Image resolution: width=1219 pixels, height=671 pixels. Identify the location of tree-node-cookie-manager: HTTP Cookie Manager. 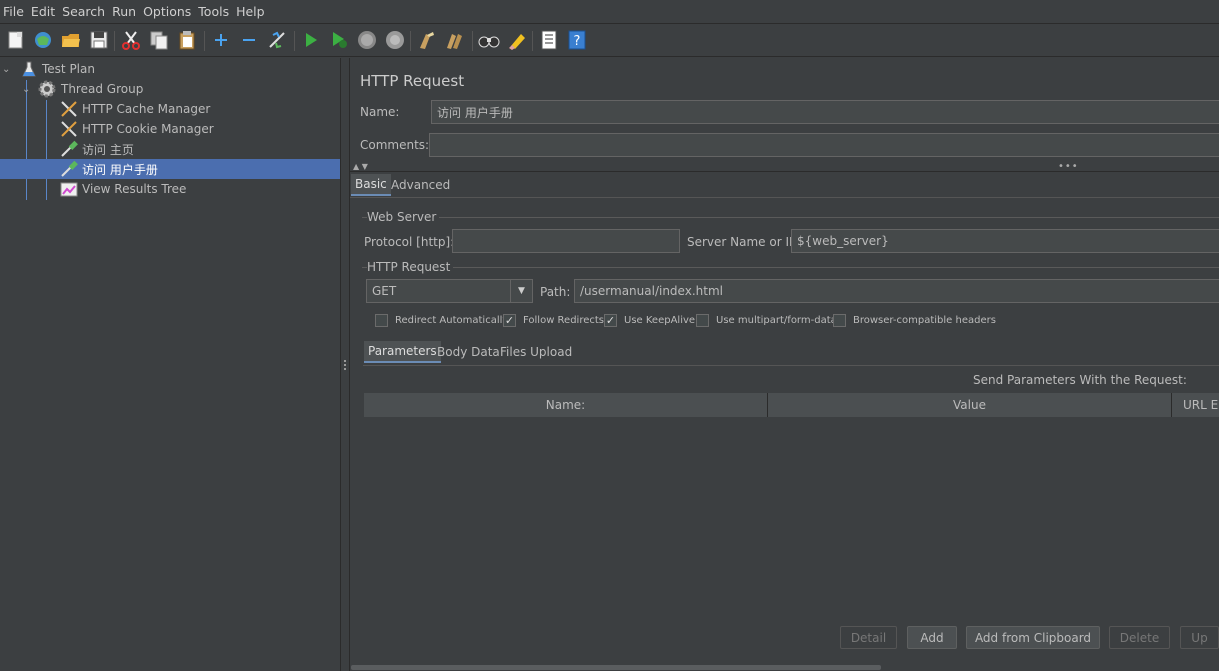
(137, 129).